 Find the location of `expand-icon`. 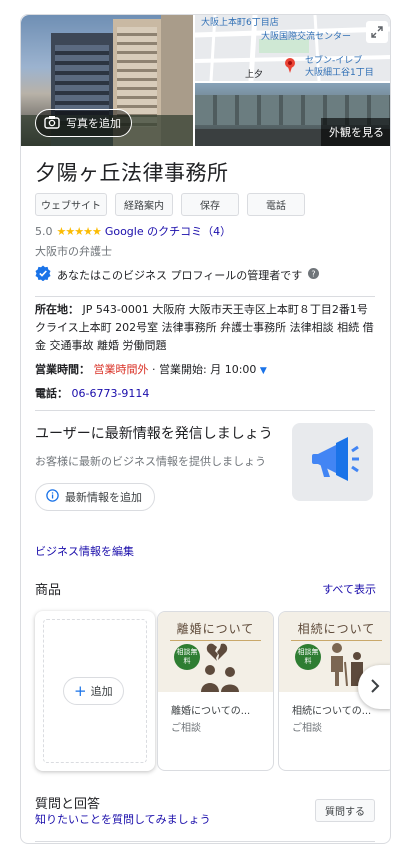

expand-icon is located at coordinates (377, 32).